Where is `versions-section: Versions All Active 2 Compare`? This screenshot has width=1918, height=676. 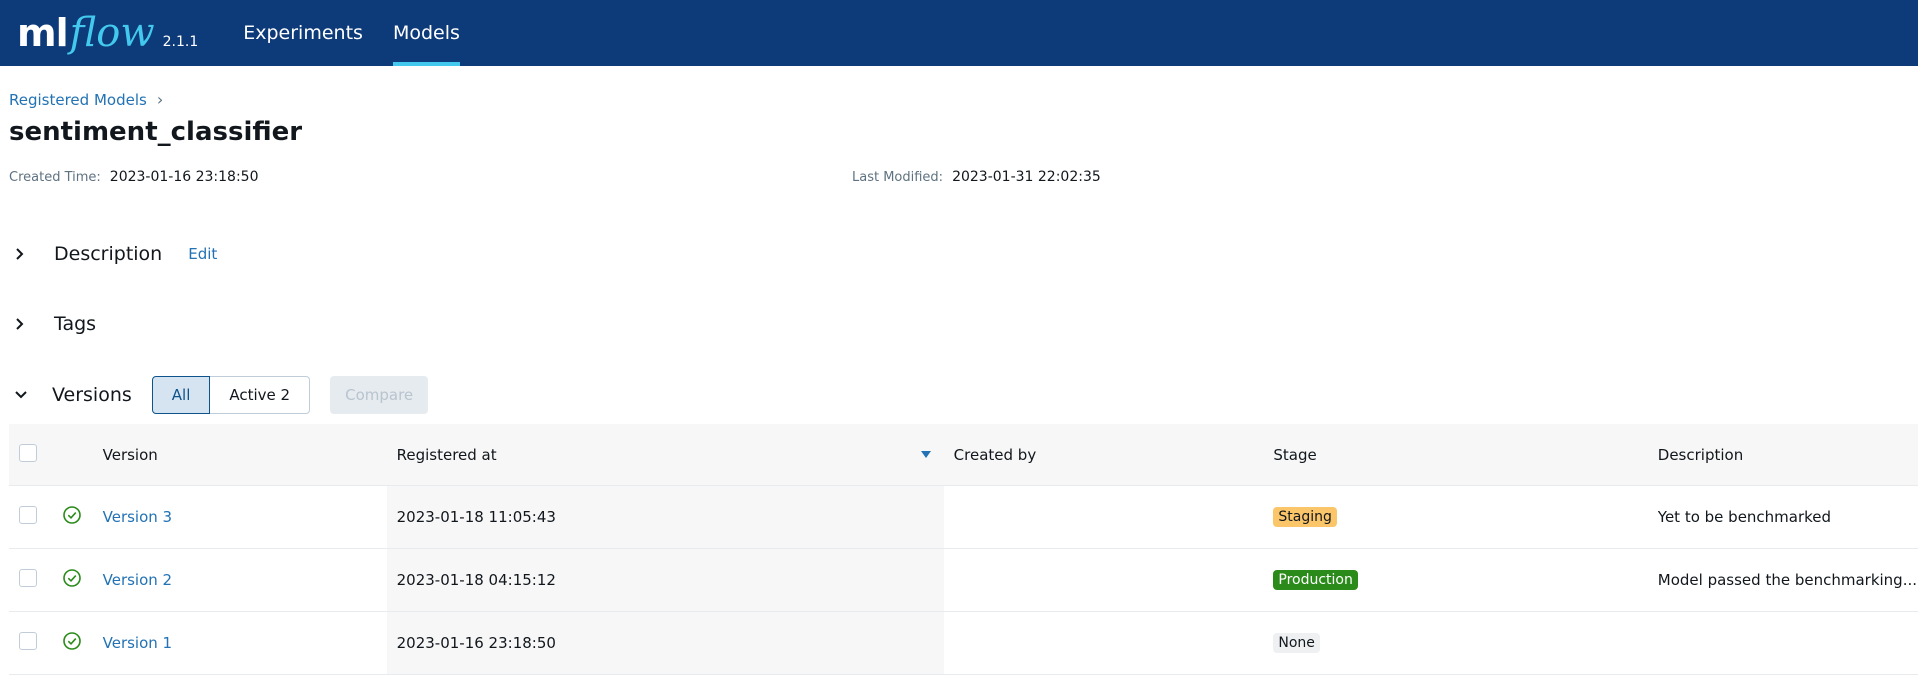 versions-section: Versions All Active 2 Compare is located at coordinates (219, 395).